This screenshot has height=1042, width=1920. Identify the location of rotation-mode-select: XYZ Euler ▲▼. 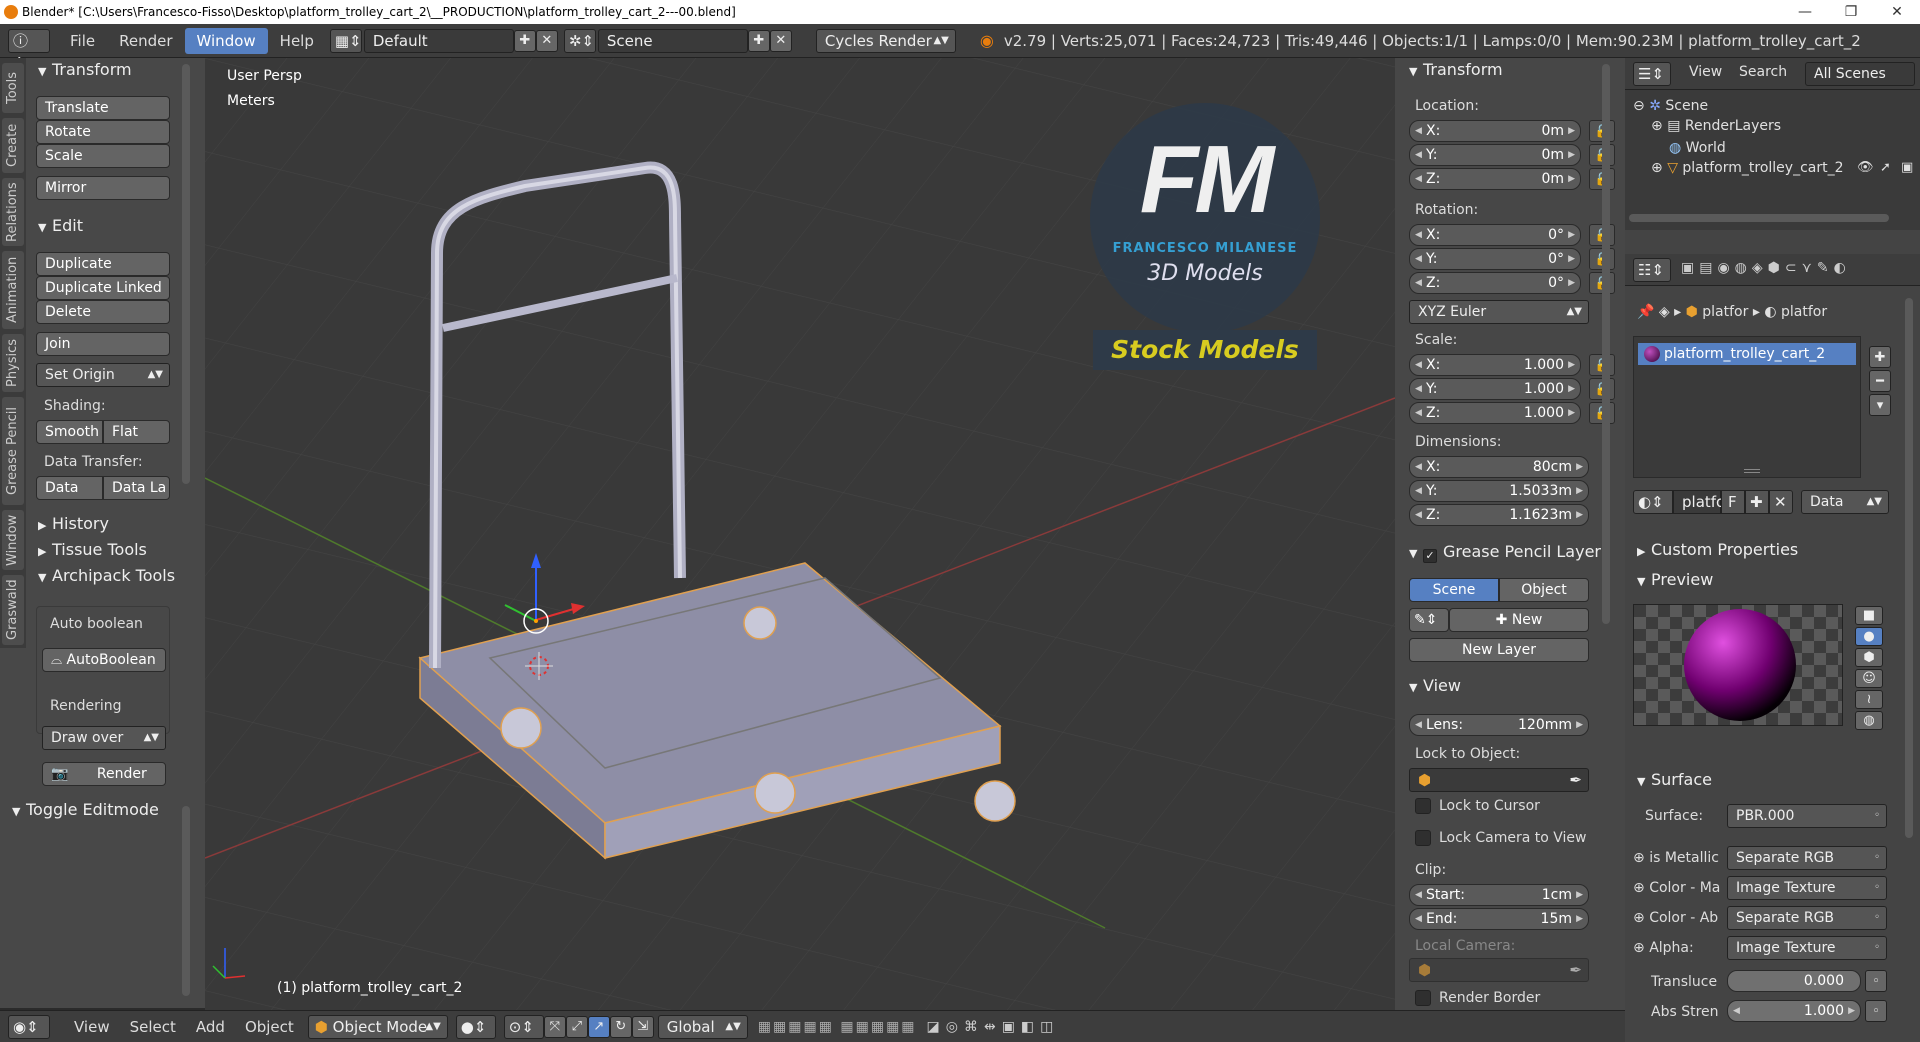
(1499, 312).